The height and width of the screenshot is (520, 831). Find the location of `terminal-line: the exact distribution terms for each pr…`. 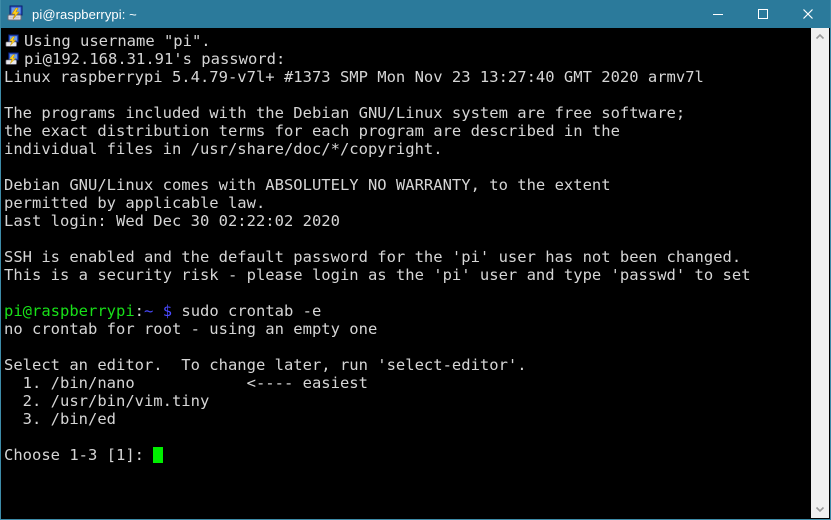

terminal-line: the exact distribution terms for each pr… is located at coordinates (312, 131).